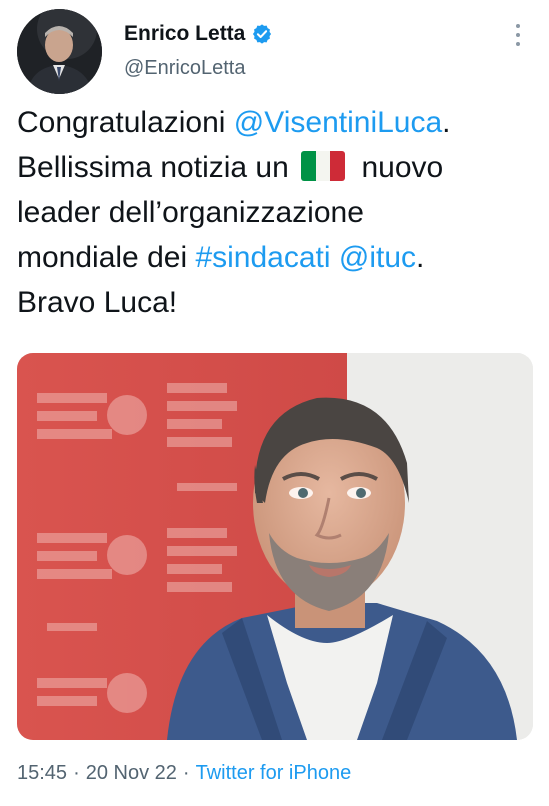 Image resolution: width=549 pixels, height=806 pixels. I want to click on more-options-icon, so click(518, 35).